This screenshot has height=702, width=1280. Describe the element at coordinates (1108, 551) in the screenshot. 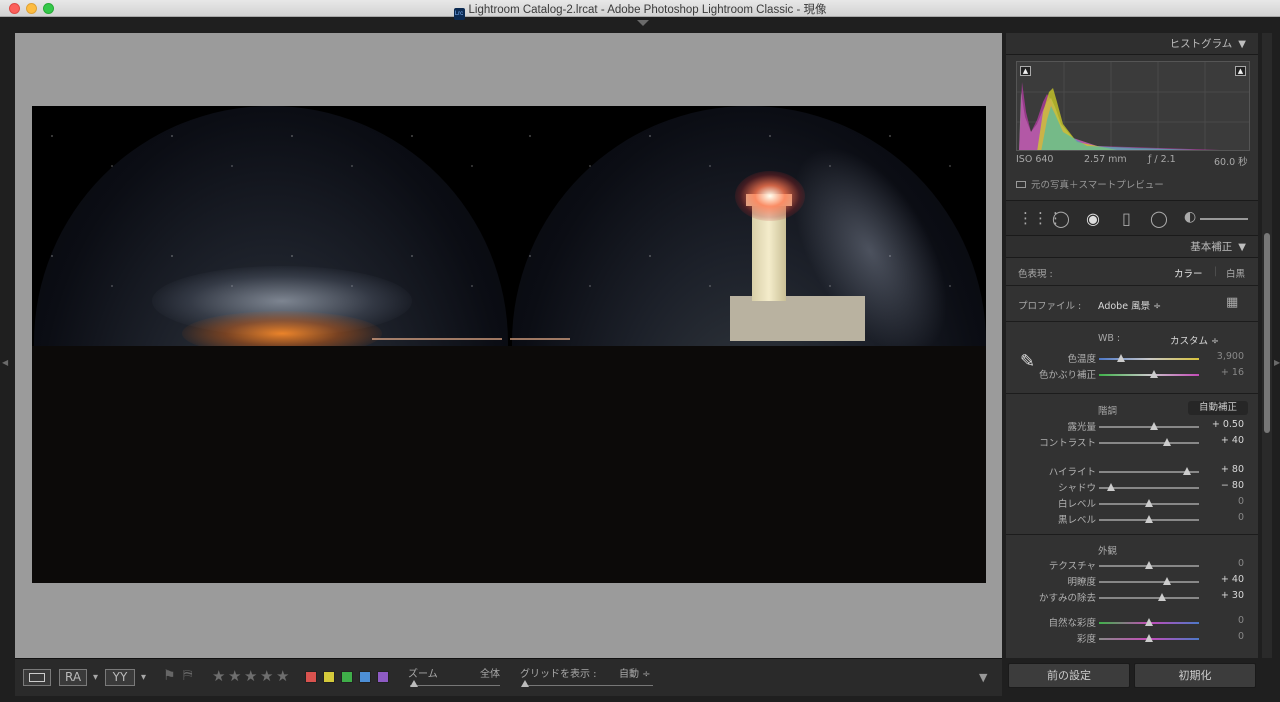

I see `presence-label: 外観` at that location.